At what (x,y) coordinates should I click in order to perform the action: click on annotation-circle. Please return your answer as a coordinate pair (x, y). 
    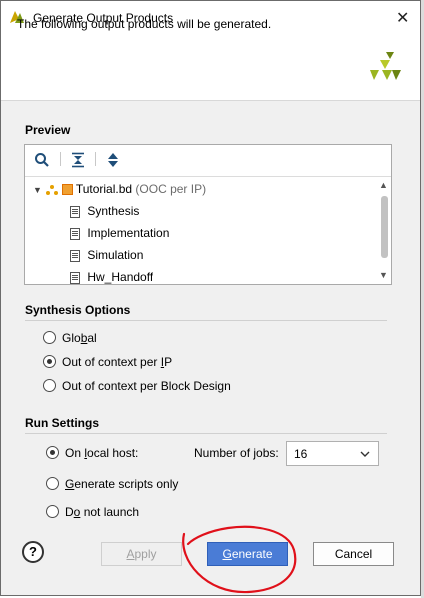
    Looking at the image, I should click on (239, 559).